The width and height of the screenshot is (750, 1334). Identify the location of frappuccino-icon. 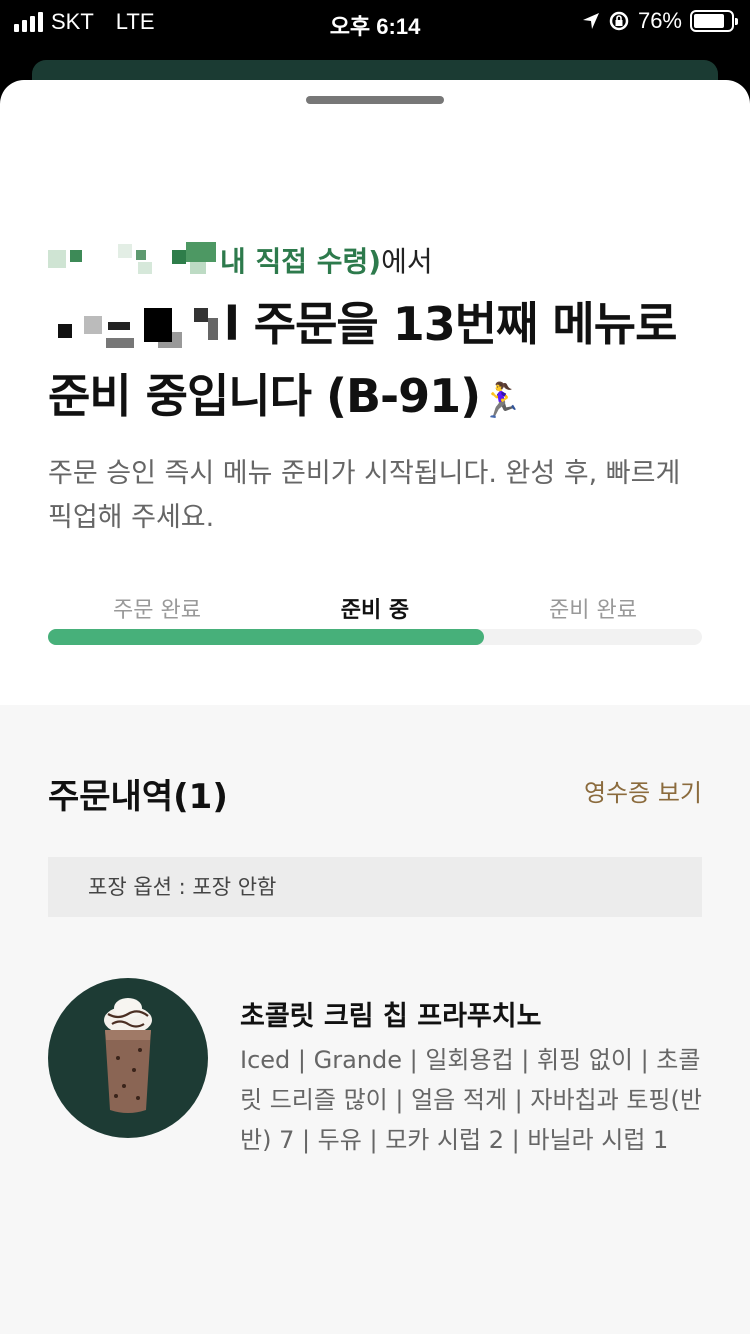
(128, 1055).